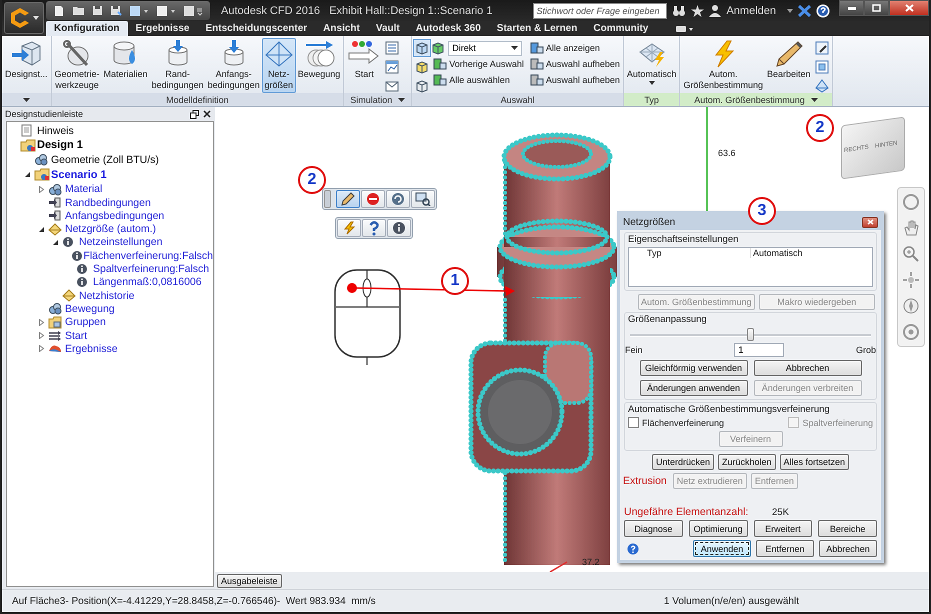 This screenshot has height=614, width=931. I want to click on tree-item: Bewegung, so click(90, 308).